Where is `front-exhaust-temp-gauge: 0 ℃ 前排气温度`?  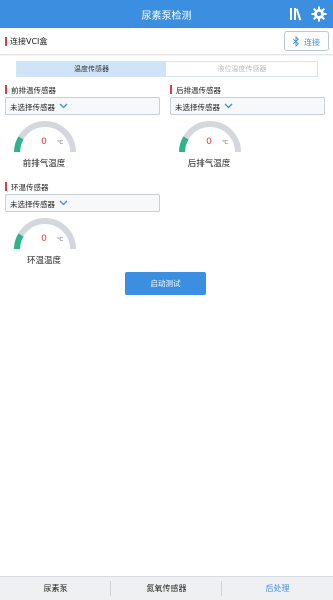
front-exhaust-temp-gauge: 0 ℃ 前排气温度 is located at coordinates (44, 145).